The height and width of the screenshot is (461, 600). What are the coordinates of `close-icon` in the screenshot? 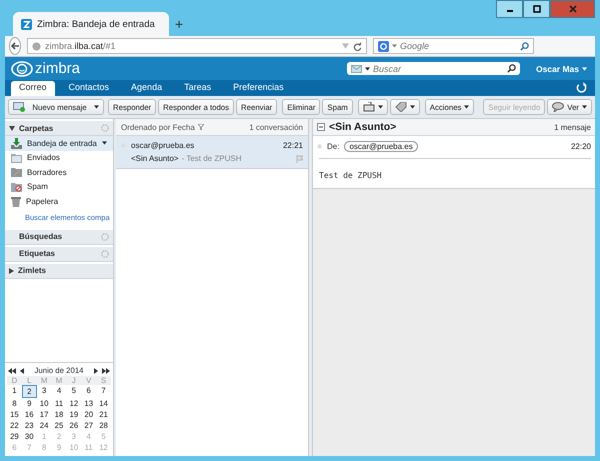 It's located at (572, 9).